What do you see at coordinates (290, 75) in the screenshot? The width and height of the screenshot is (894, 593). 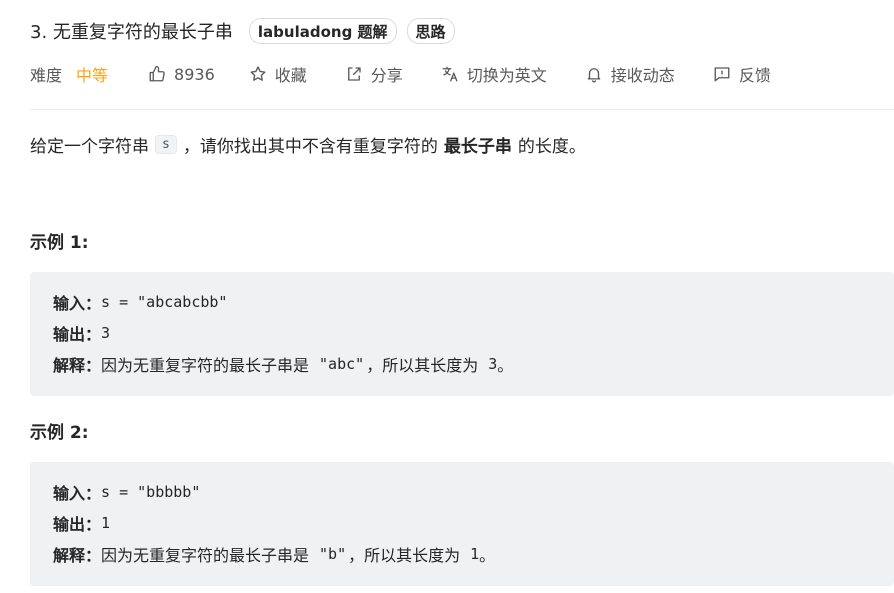 I see `favorite-label: 收藏` at bounding box center [290, 75].